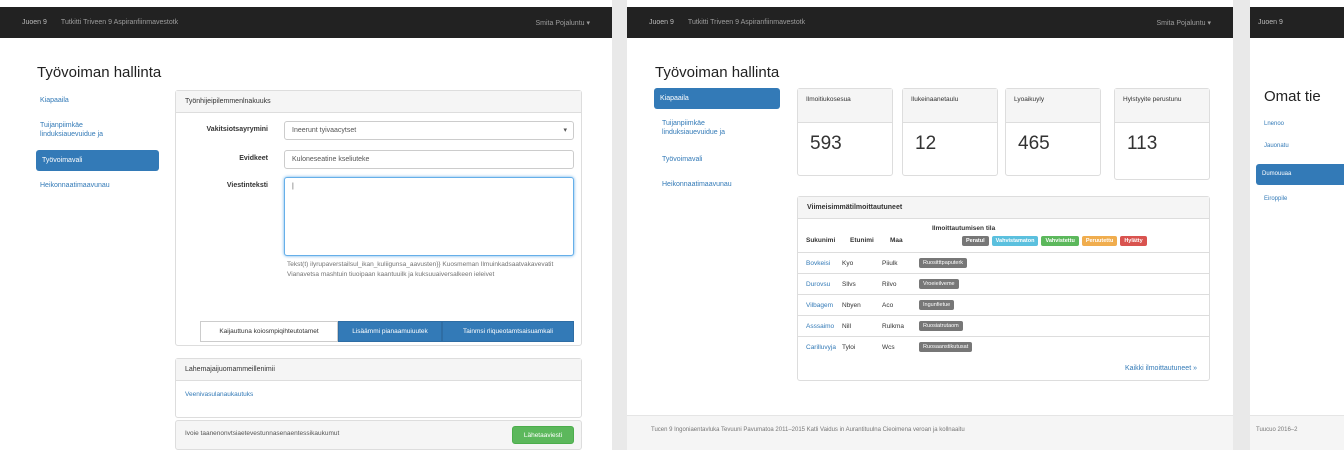 The height and width of the screenshot is (450, 1344). Describe the element at coordinates (963, 228) in the screenshot. I see `col-status: Ilmoittautumisen tila` at that location.